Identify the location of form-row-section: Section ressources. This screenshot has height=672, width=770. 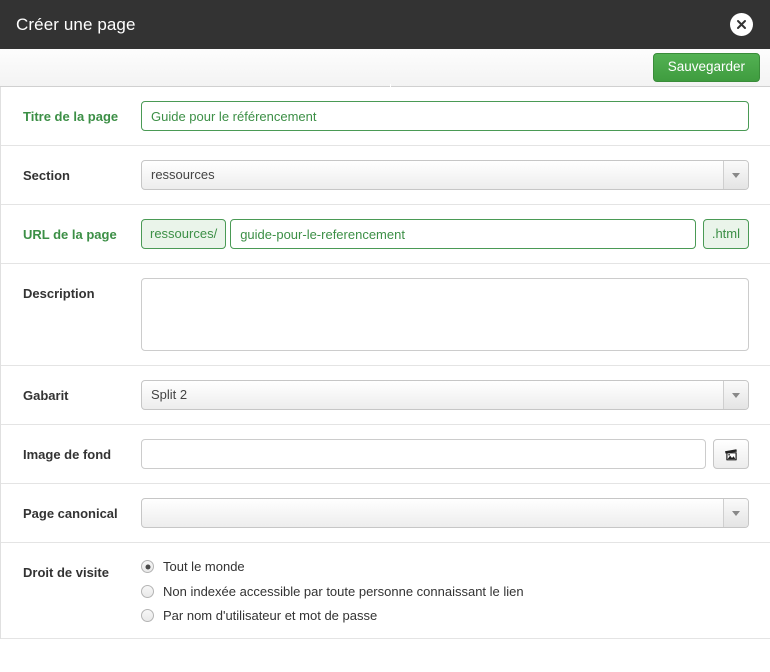
(385, 175).